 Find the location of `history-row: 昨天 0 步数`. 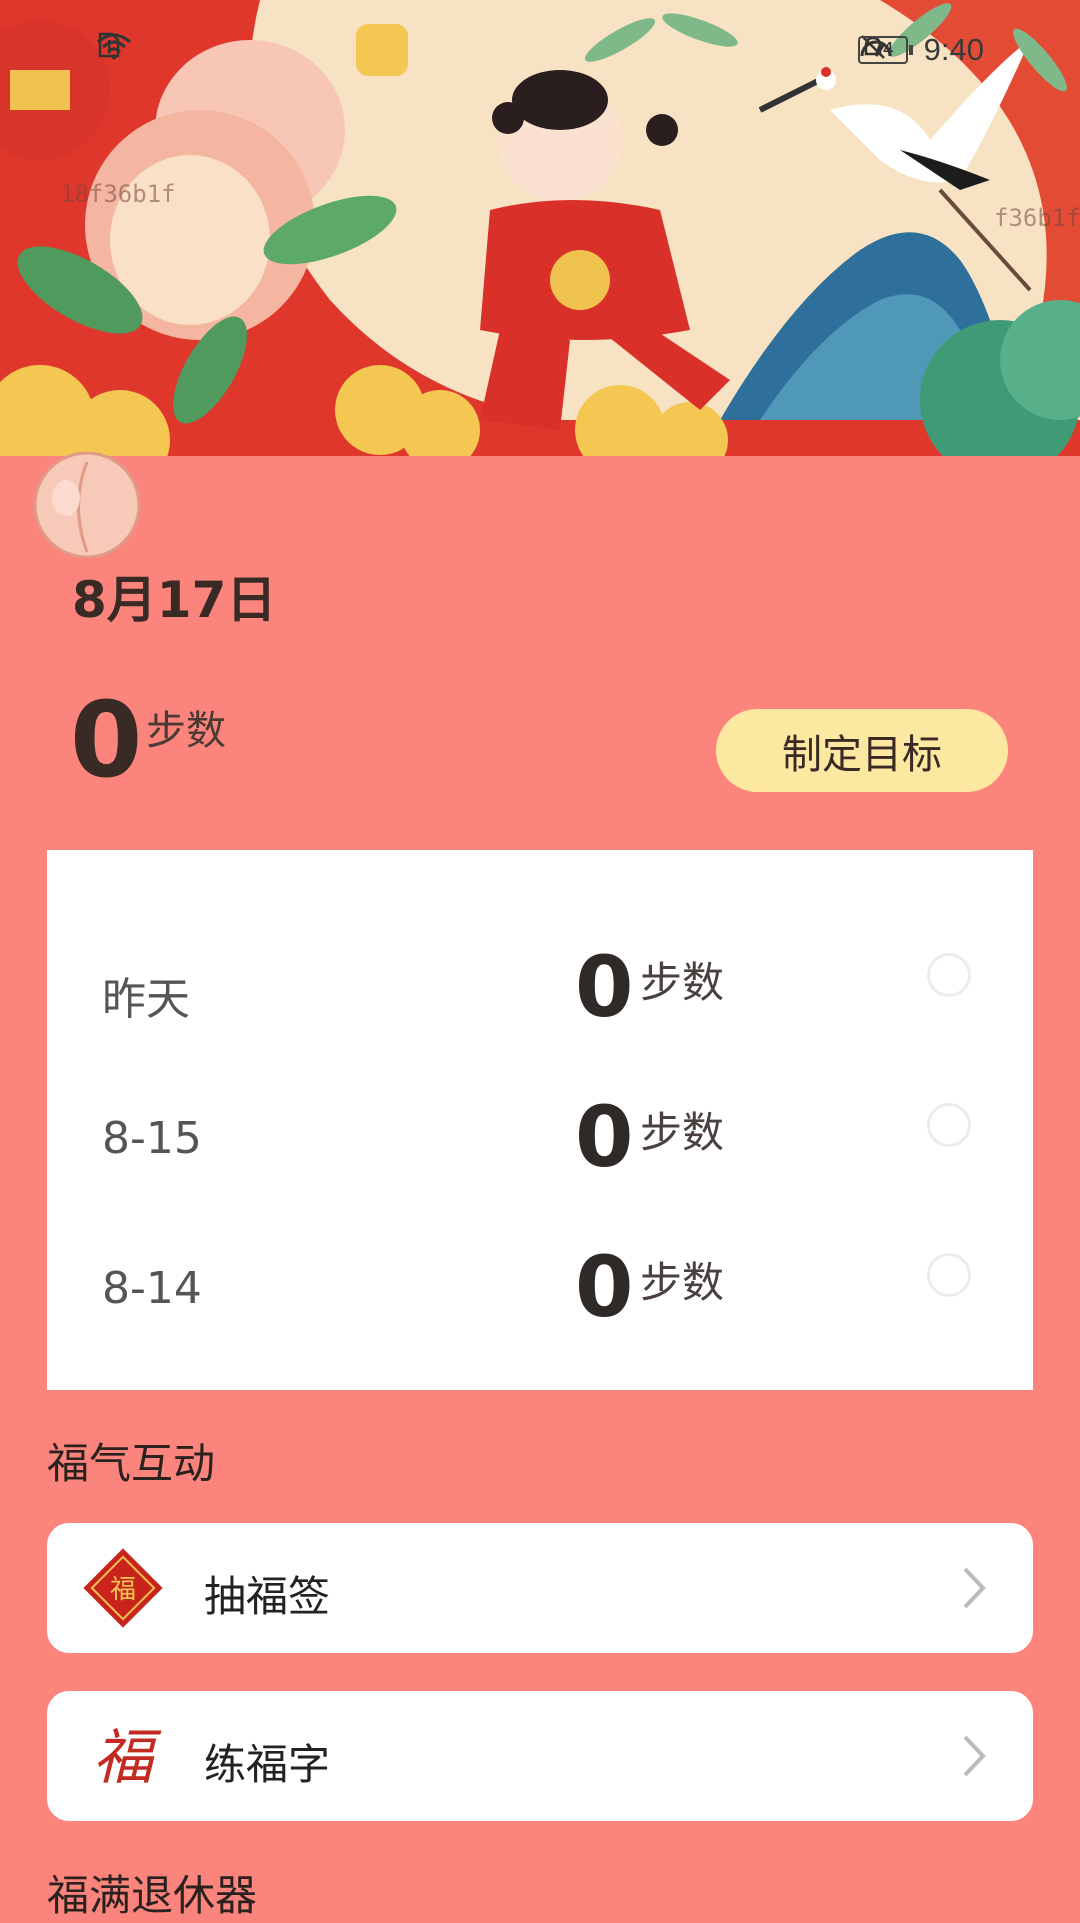

history-row: 昨天 0 步数 is located at coordinates (540, 985).